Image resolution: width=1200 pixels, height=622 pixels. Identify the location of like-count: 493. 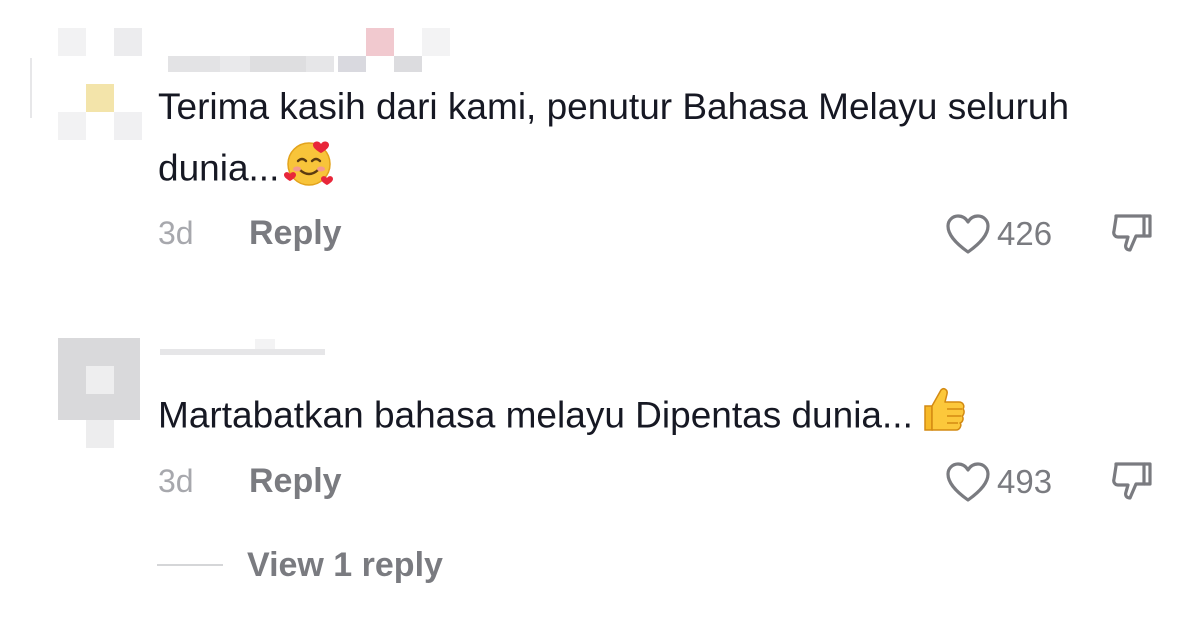
(1025, 481).